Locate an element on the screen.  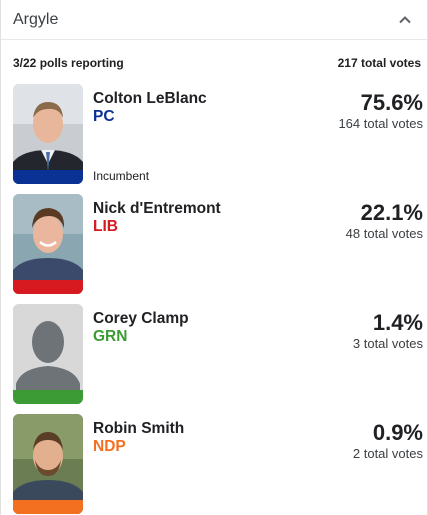
candidate-result: 22.1% 48 total votes is located at coordinates (384, 221).